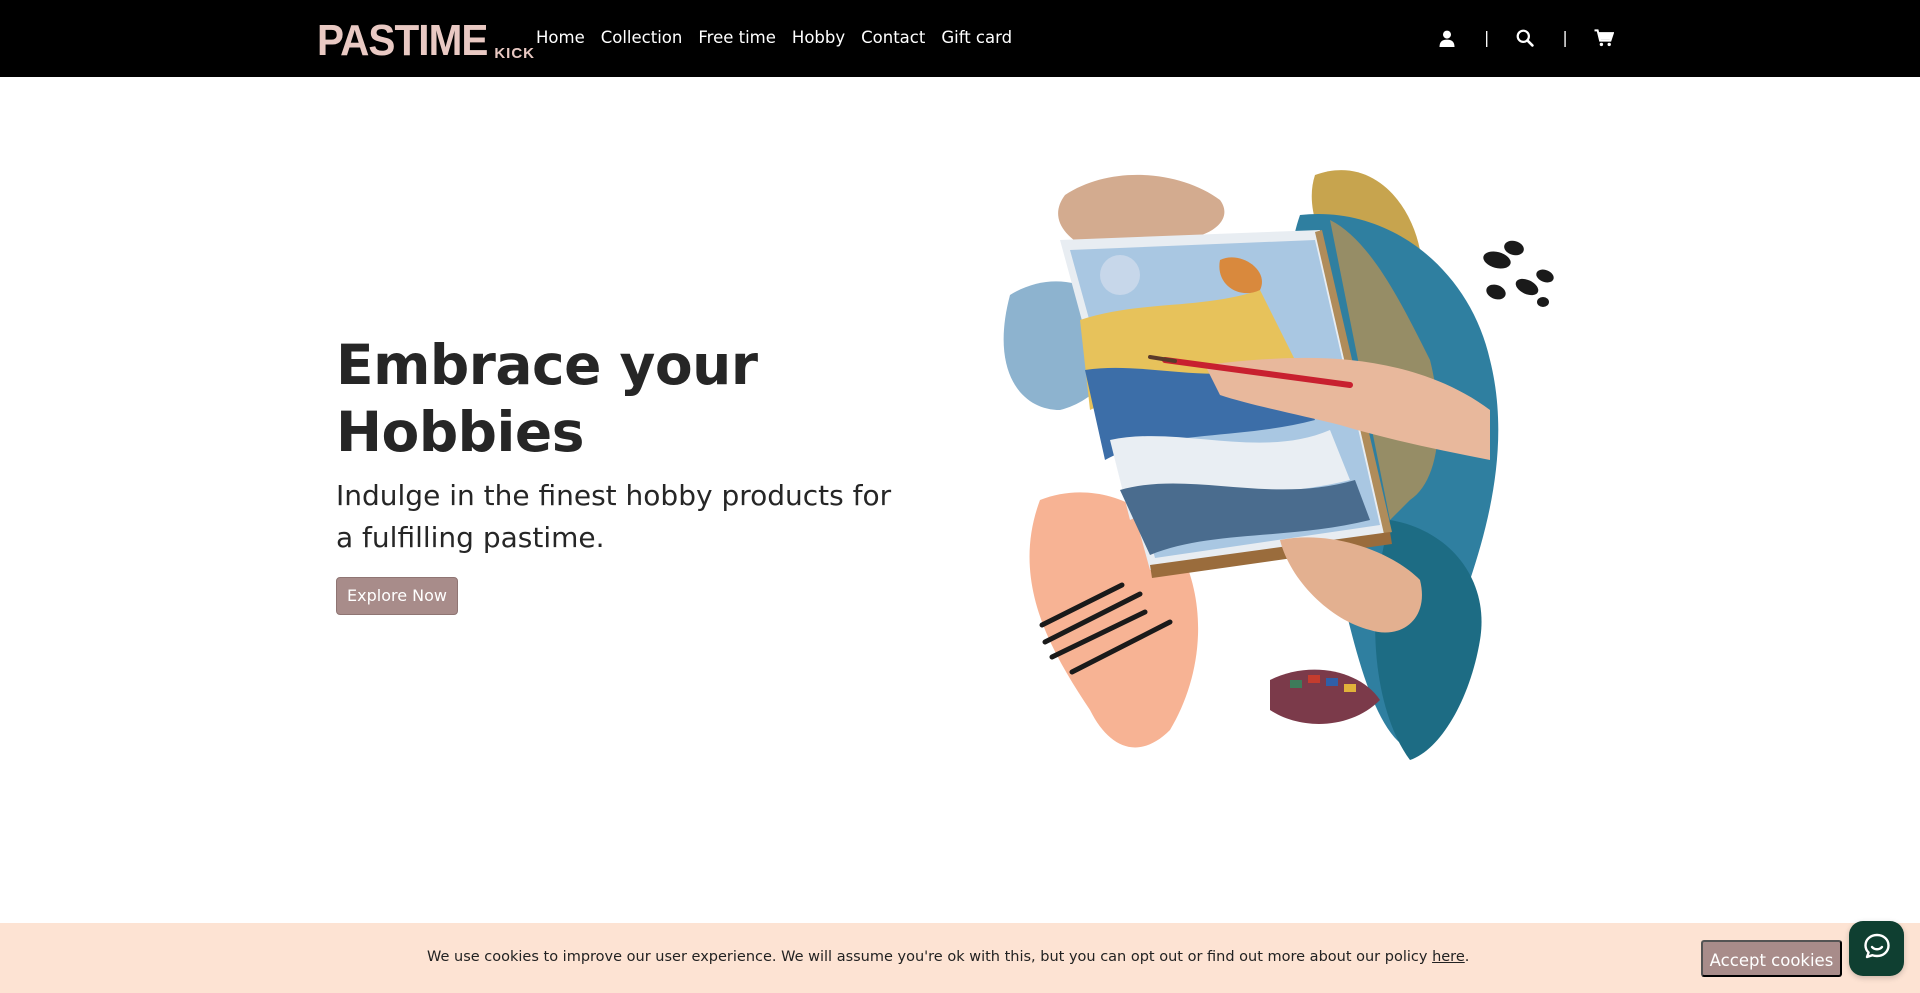  I want to click on nav-free-time: Free time, so click(737, 38).